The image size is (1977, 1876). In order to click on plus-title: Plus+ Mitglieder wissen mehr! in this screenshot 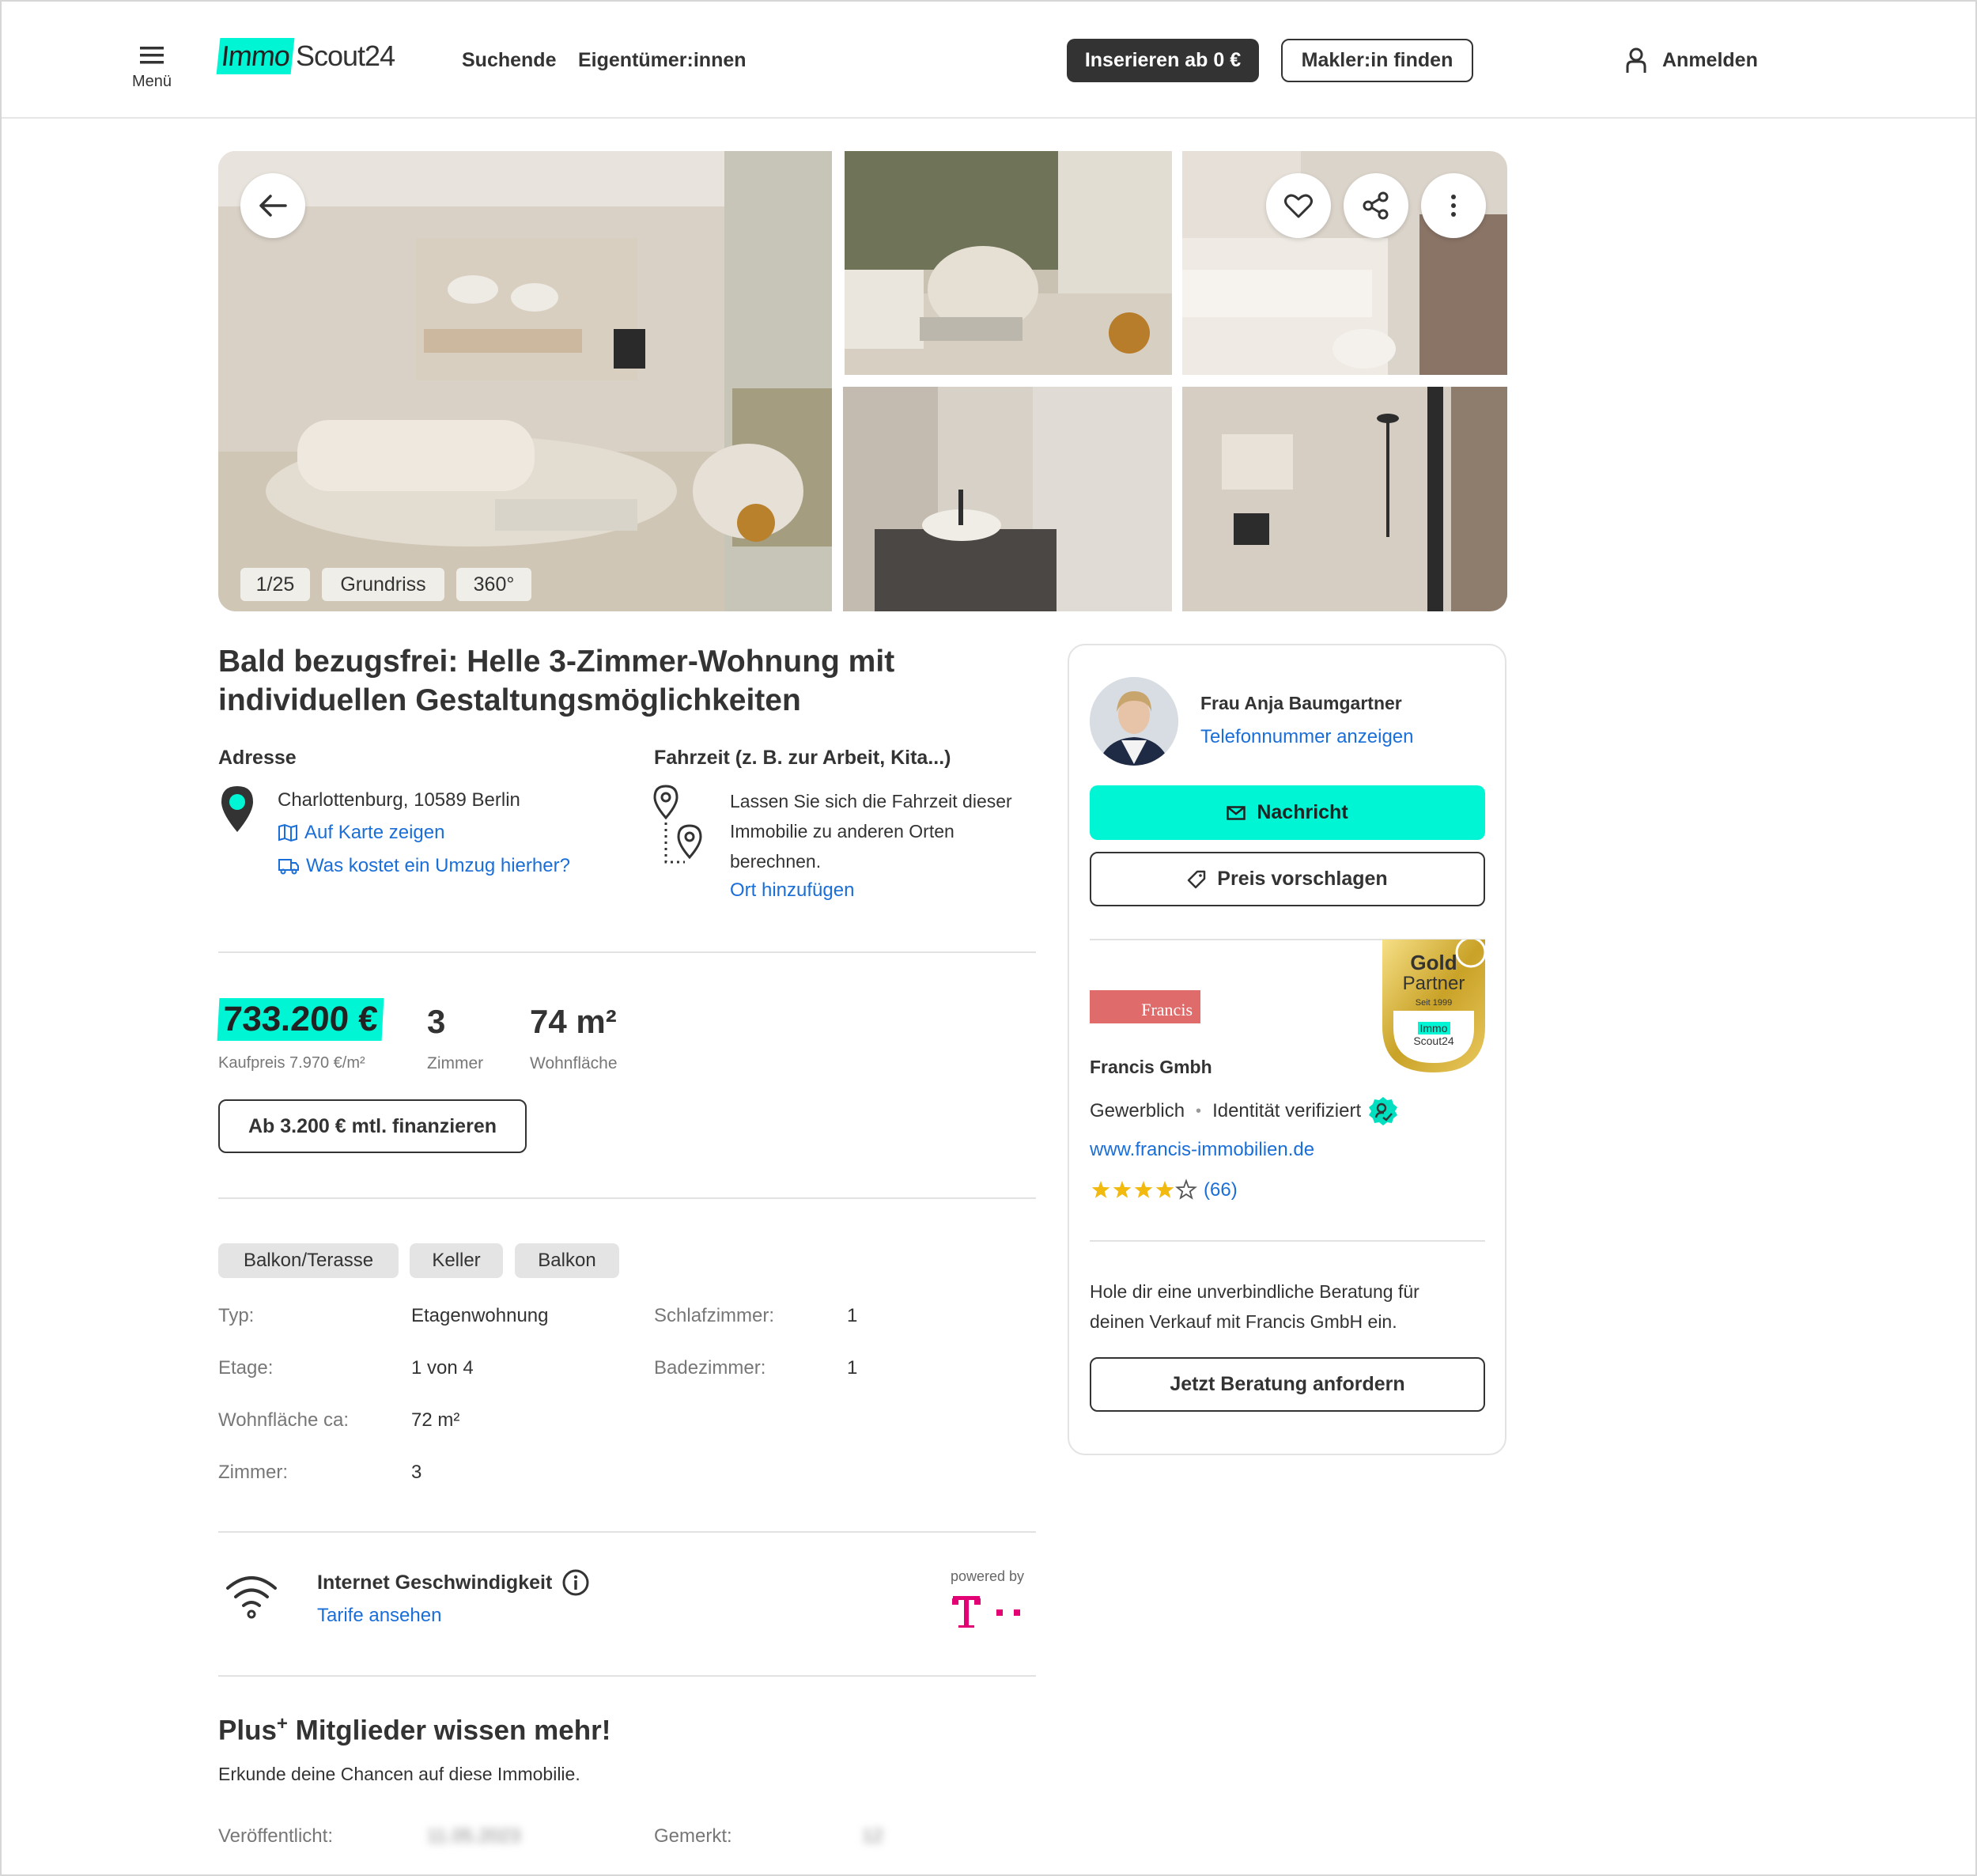, I will do `click(415, 1729)`.